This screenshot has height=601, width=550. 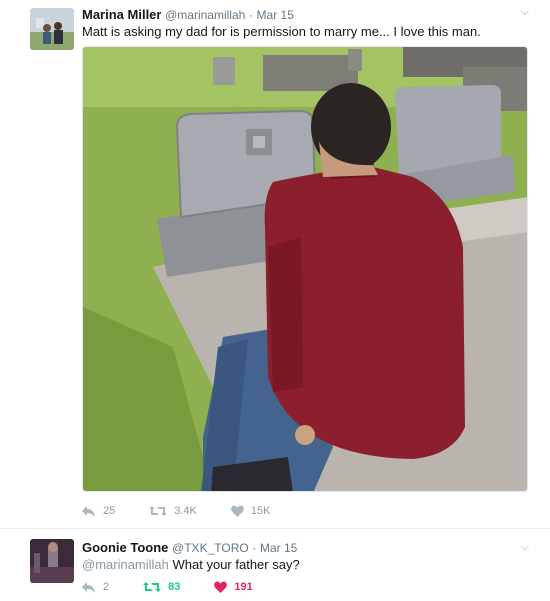 I want to click on retweet-button: 83, so click(x=161, y=587).